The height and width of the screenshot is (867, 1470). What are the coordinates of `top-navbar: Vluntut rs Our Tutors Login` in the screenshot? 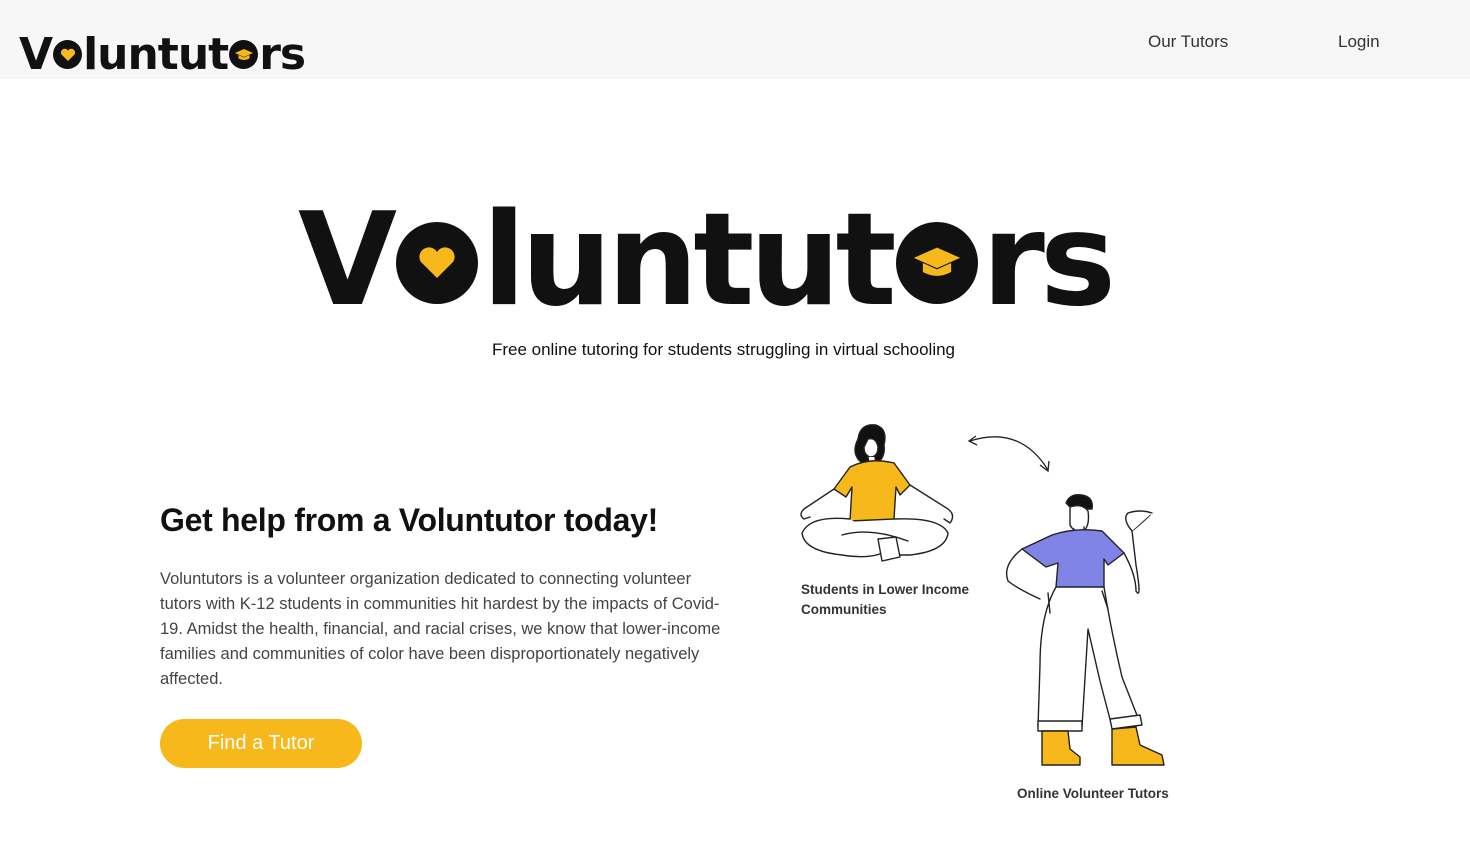 It's located at (735, 40).